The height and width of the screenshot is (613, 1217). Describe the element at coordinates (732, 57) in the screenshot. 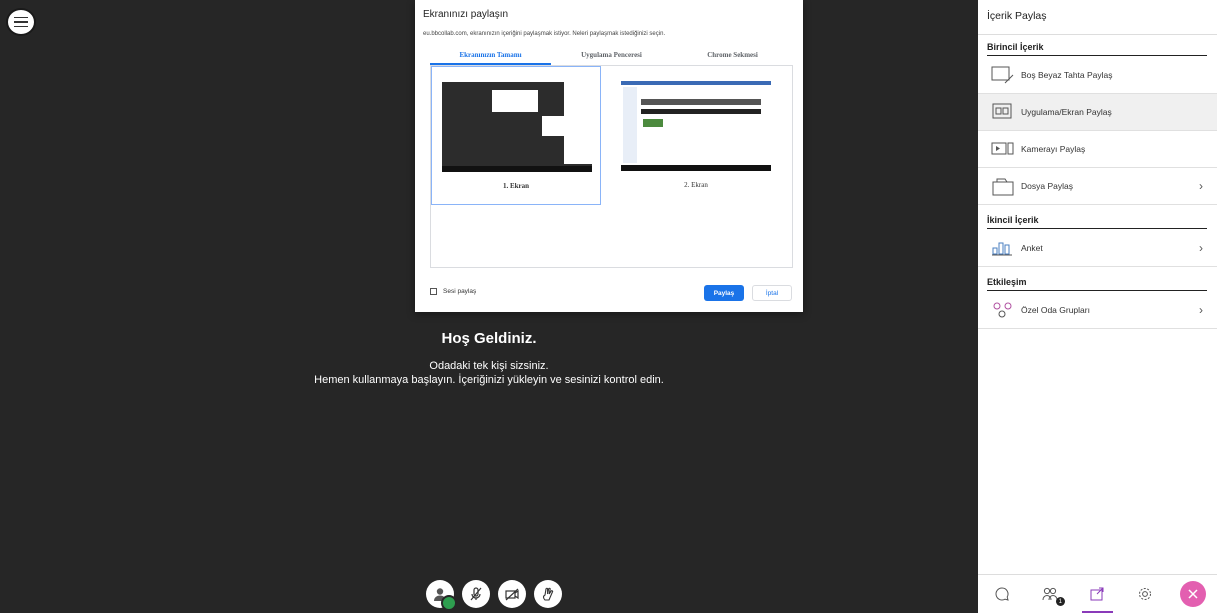

I see `tab-chrome-tab: Chrome Sekmesi` at that location.